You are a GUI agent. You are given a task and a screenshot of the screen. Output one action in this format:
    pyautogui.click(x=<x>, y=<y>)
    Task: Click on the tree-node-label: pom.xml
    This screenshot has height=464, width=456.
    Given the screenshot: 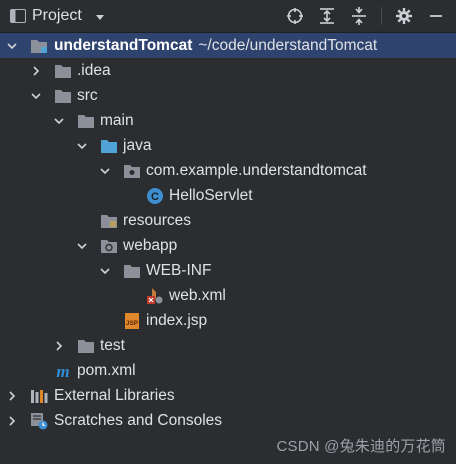 What is the action you would take?
    pyautogui.click(x=106, y=370)
    